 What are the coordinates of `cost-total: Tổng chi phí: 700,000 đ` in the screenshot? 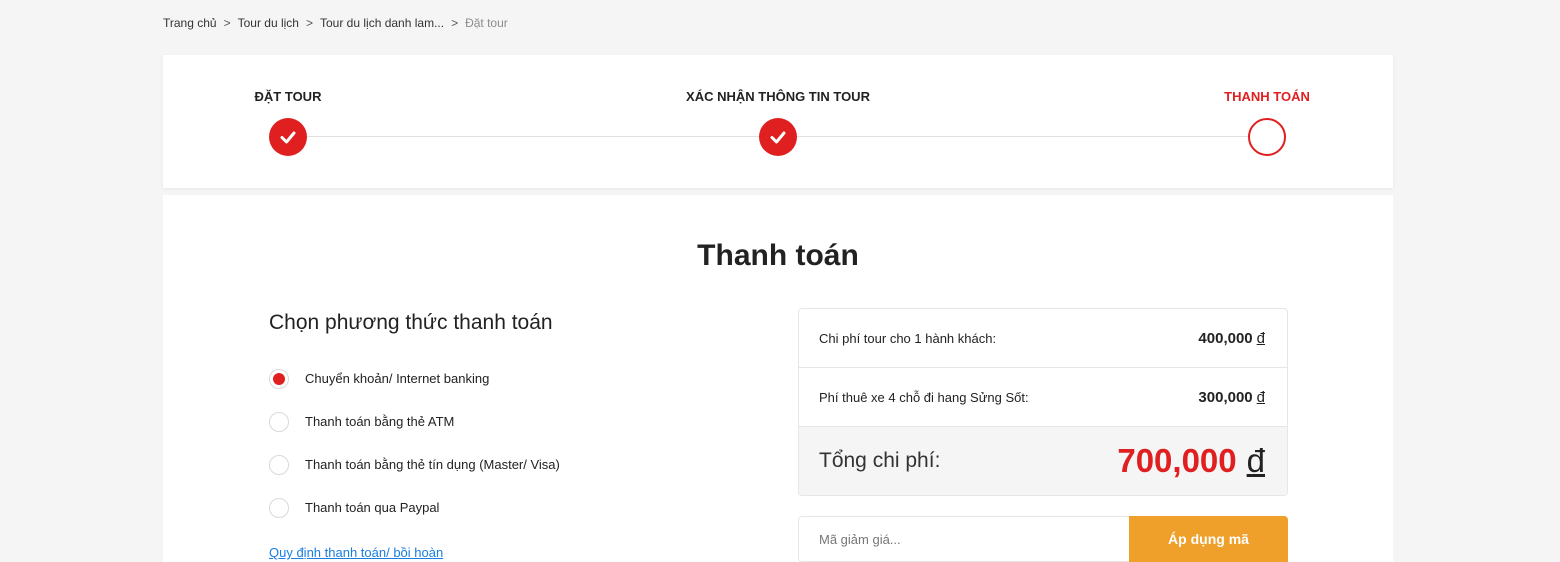 It's located at (1043, 461).